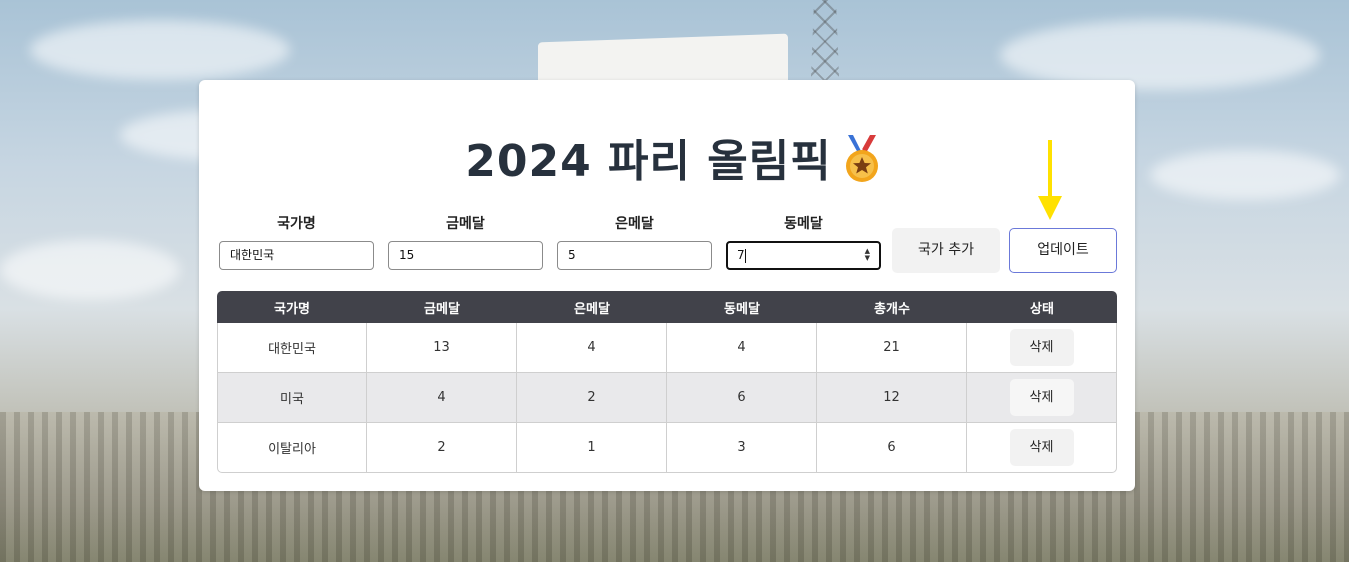  What do you see at coordinates (862, 164) in the screenshot?
I see `medal-icon` at bounding box center [862, 164].